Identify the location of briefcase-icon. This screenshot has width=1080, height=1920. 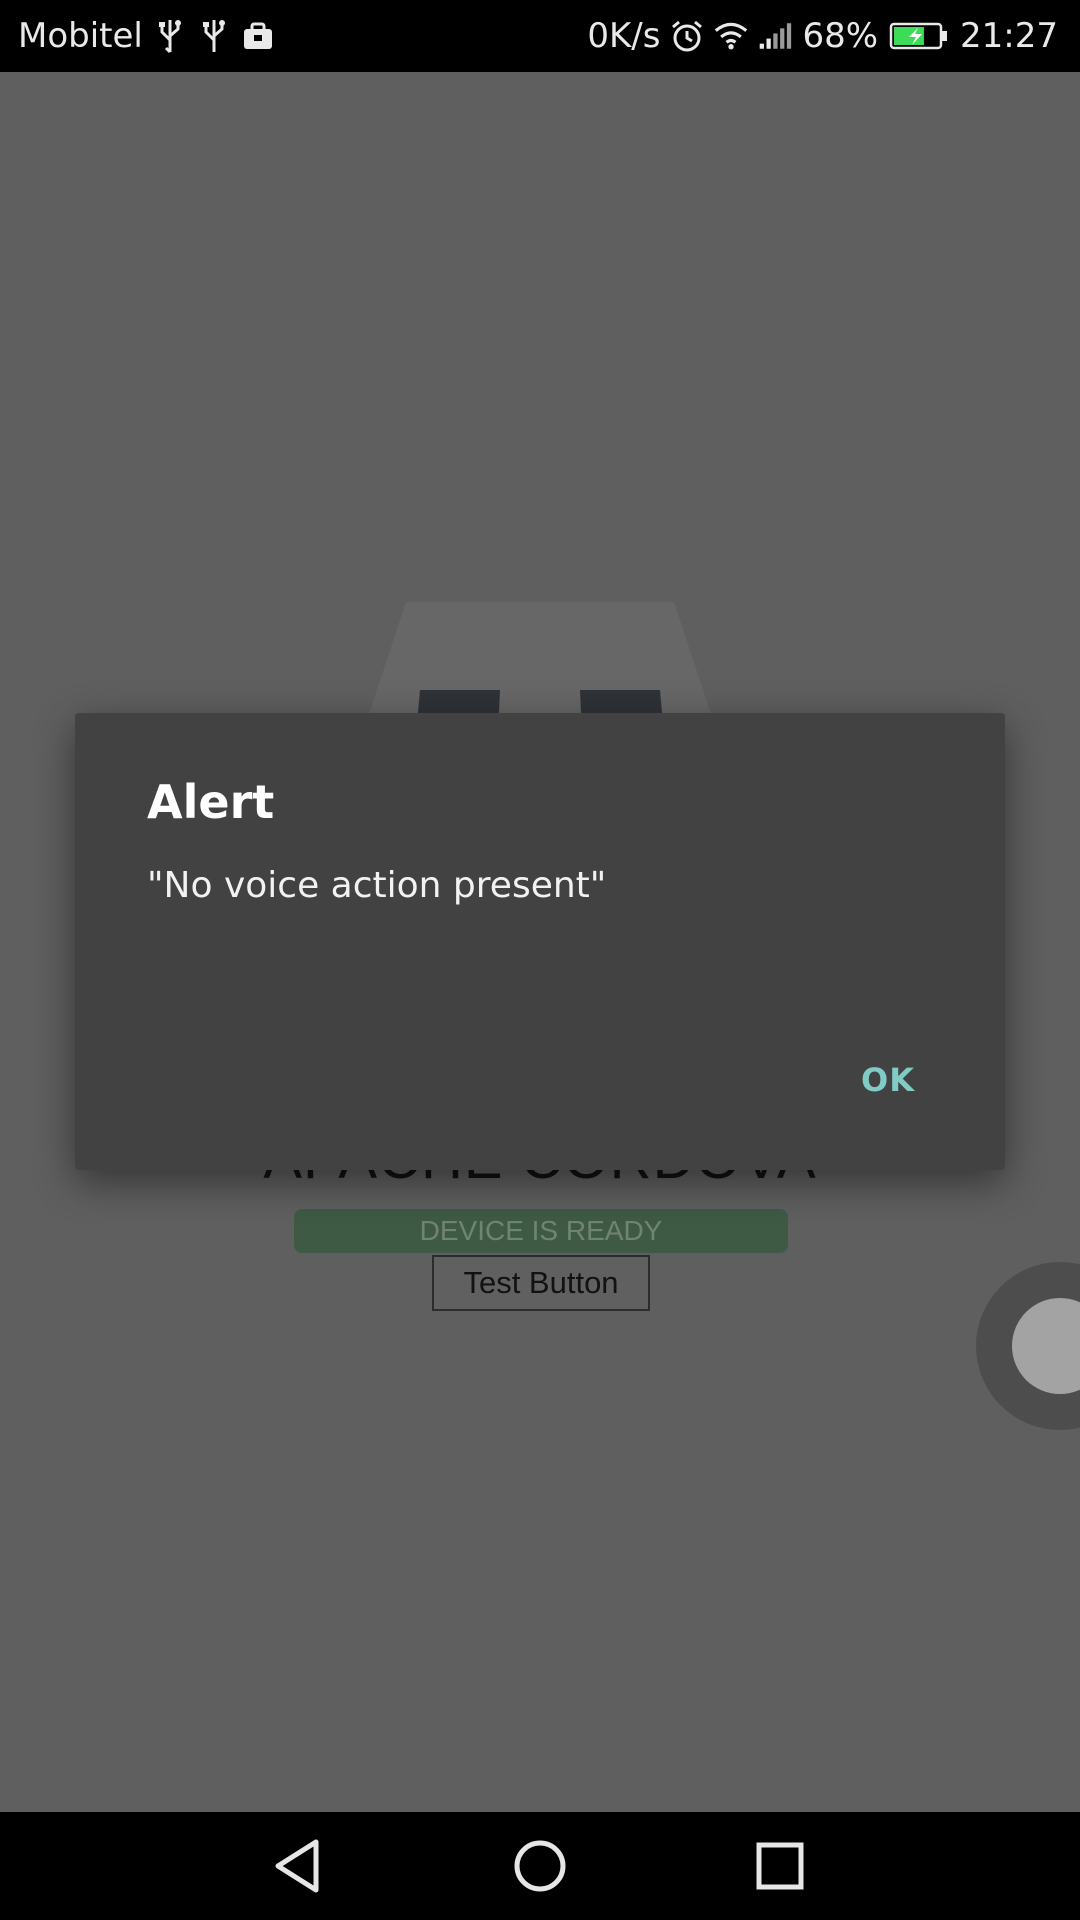
(258, 36).